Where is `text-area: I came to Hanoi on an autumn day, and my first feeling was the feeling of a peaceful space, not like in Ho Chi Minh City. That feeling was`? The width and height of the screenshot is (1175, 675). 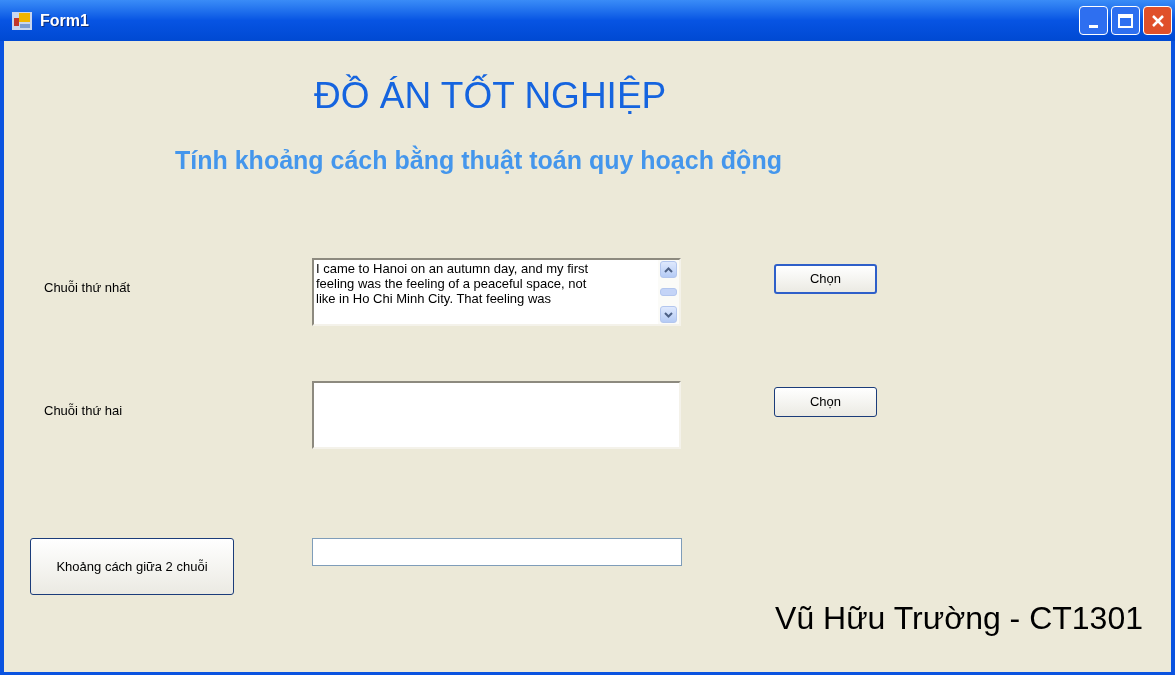
text-area: I came to Hanoi on an autumn day, and my first feeling was the feeling of a peaceful space, not like in Ho Chi Minh City. That feeling was is located at coordinates (496, 292).